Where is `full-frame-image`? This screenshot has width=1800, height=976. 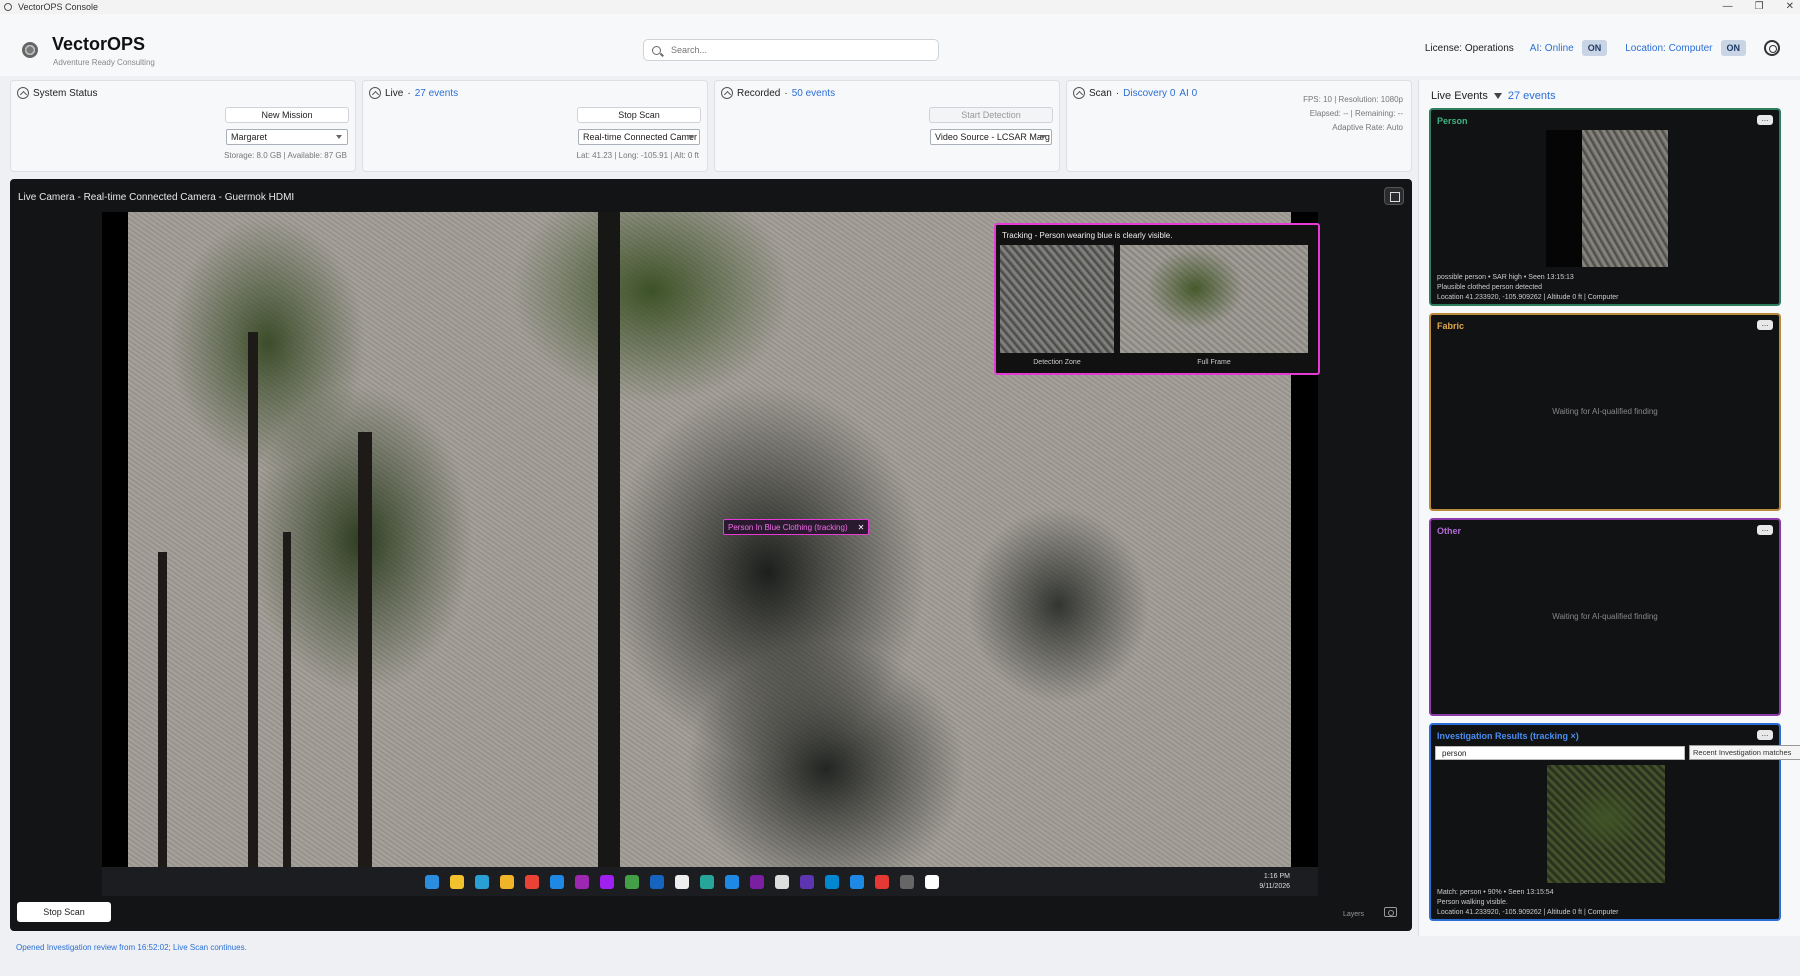
full-frame-image is located at coordinates (1214, 299).